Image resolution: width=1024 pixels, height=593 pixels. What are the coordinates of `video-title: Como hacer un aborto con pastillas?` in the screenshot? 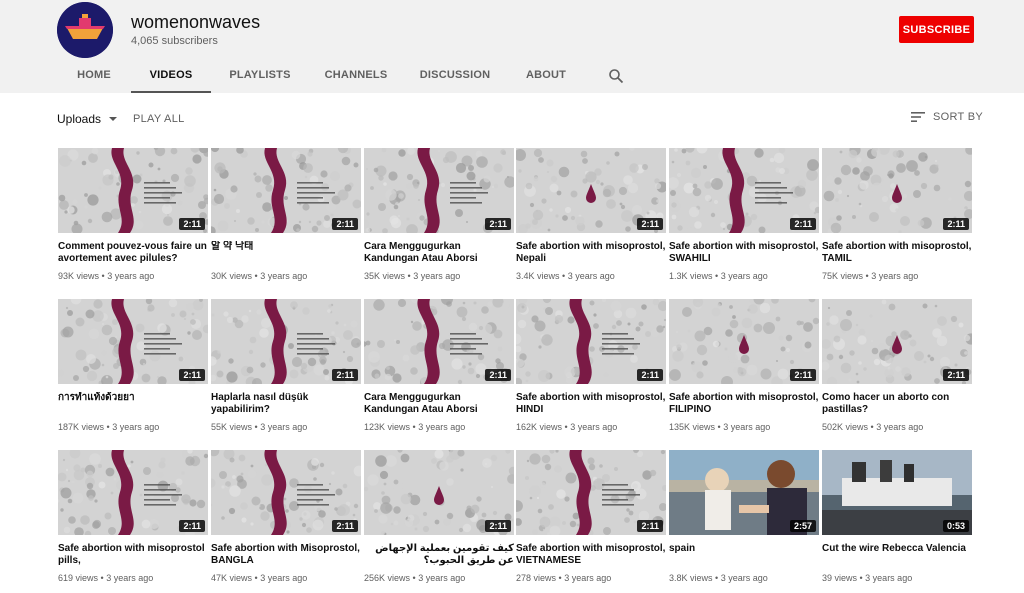 It's located at (897, 404).